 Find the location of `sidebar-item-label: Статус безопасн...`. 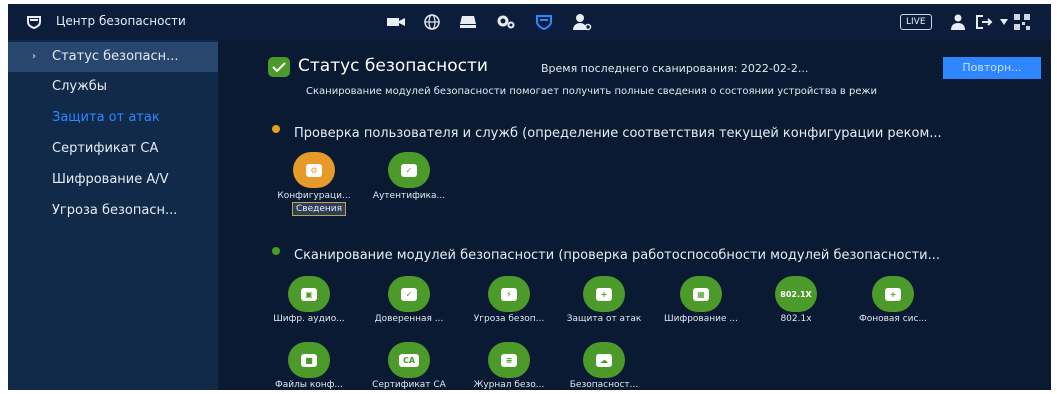

sidebar-item-label: Статус безопасн... is located at coordinates (115, 56).